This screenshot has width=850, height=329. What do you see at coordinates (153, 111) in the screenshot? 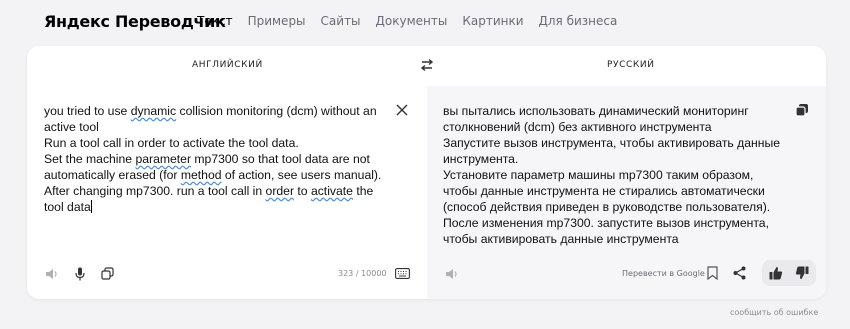
I see `spellcheck-word: dynamic` at bounding box center [153, 111].